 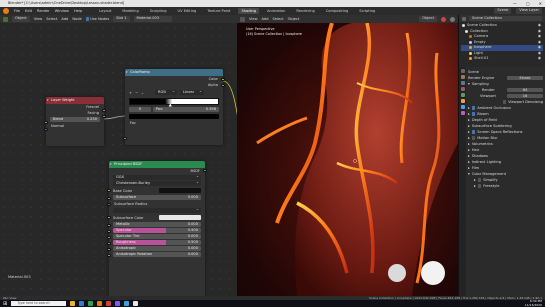 What do you see at coordinates (39, 303) in the screenshot?
I see `taskbar-search-input: Type here to search` at bounding box center [39, 303].